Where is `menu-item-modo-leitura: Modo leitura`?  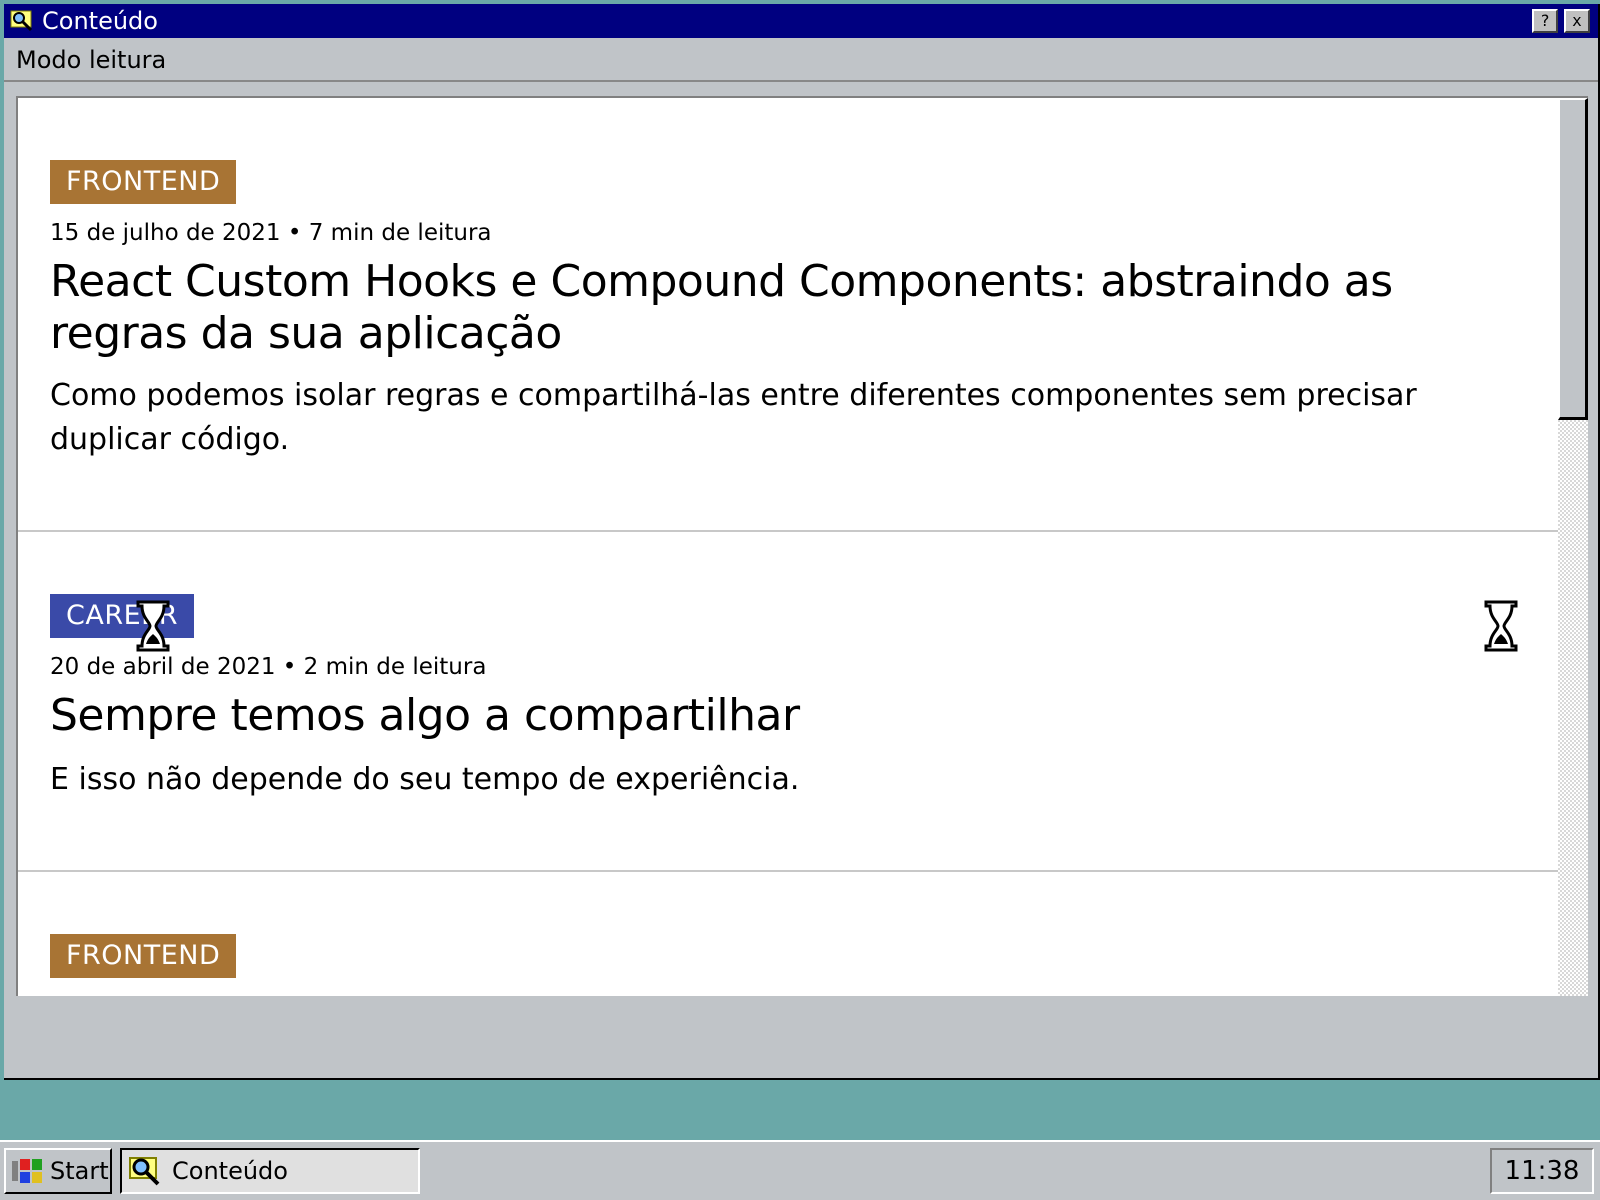 menu-item-modo-leitura: Modo leitura is located at coordinates (91, 60).